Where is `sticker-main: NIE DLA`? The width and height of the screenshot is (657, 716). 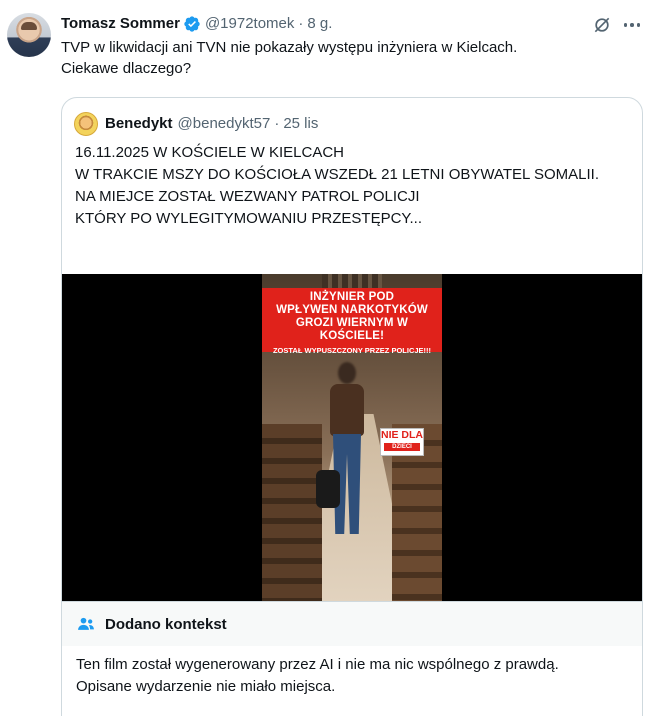 sticker-main: NIE DLA is located at coordinates (402, 435).